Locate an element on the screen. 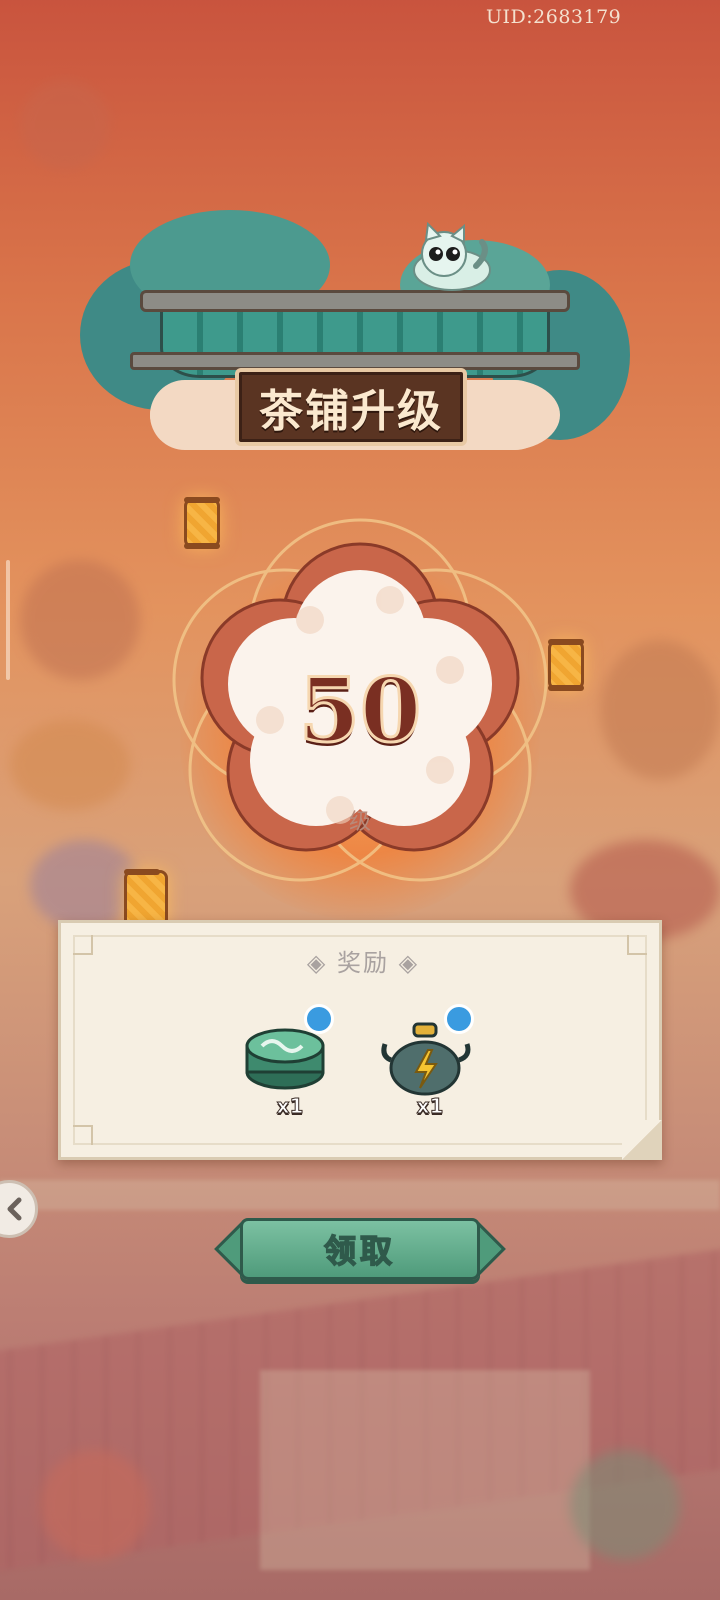 The width and height of the screenshot is (720, 1600). page-title: 茶铺升级 is located at coordinates (351, 411).